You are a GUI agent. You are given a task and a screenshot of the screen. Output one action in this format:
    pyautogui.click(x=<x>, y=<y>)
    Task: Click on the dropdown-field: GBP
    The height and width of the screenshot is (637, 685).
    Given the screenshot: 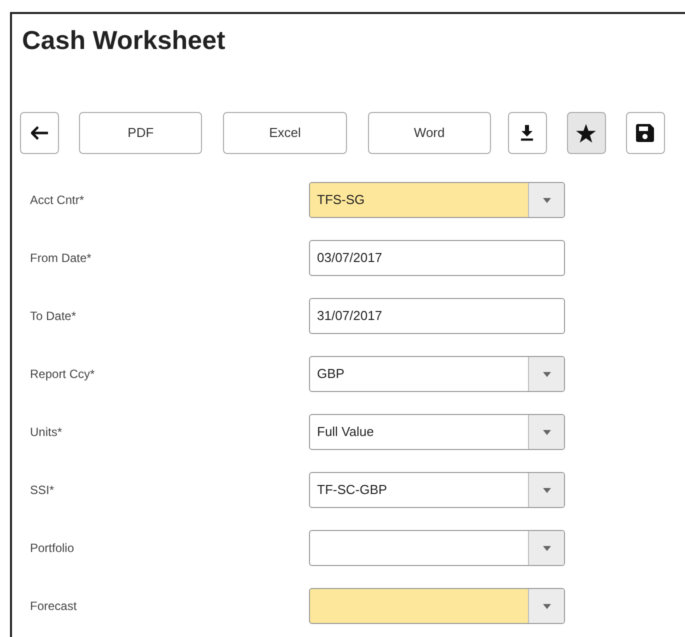 What is the action you would take?
    pyautogui.click(x=437, y=374)
    